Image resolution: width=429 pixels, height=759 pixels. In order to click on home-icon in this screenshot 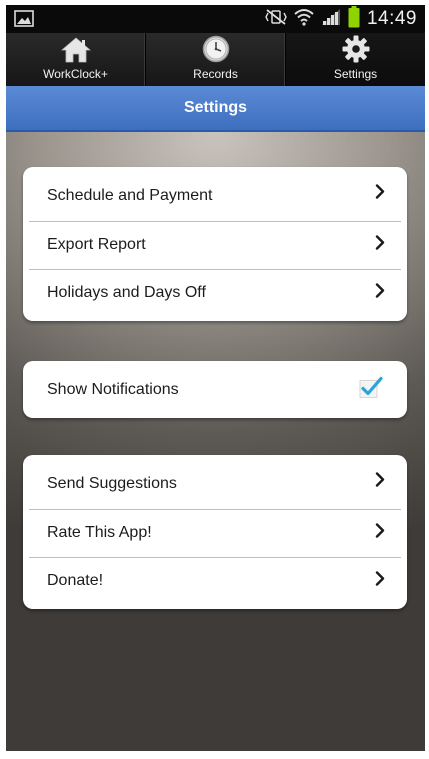, I will do `click(75, 49)`.